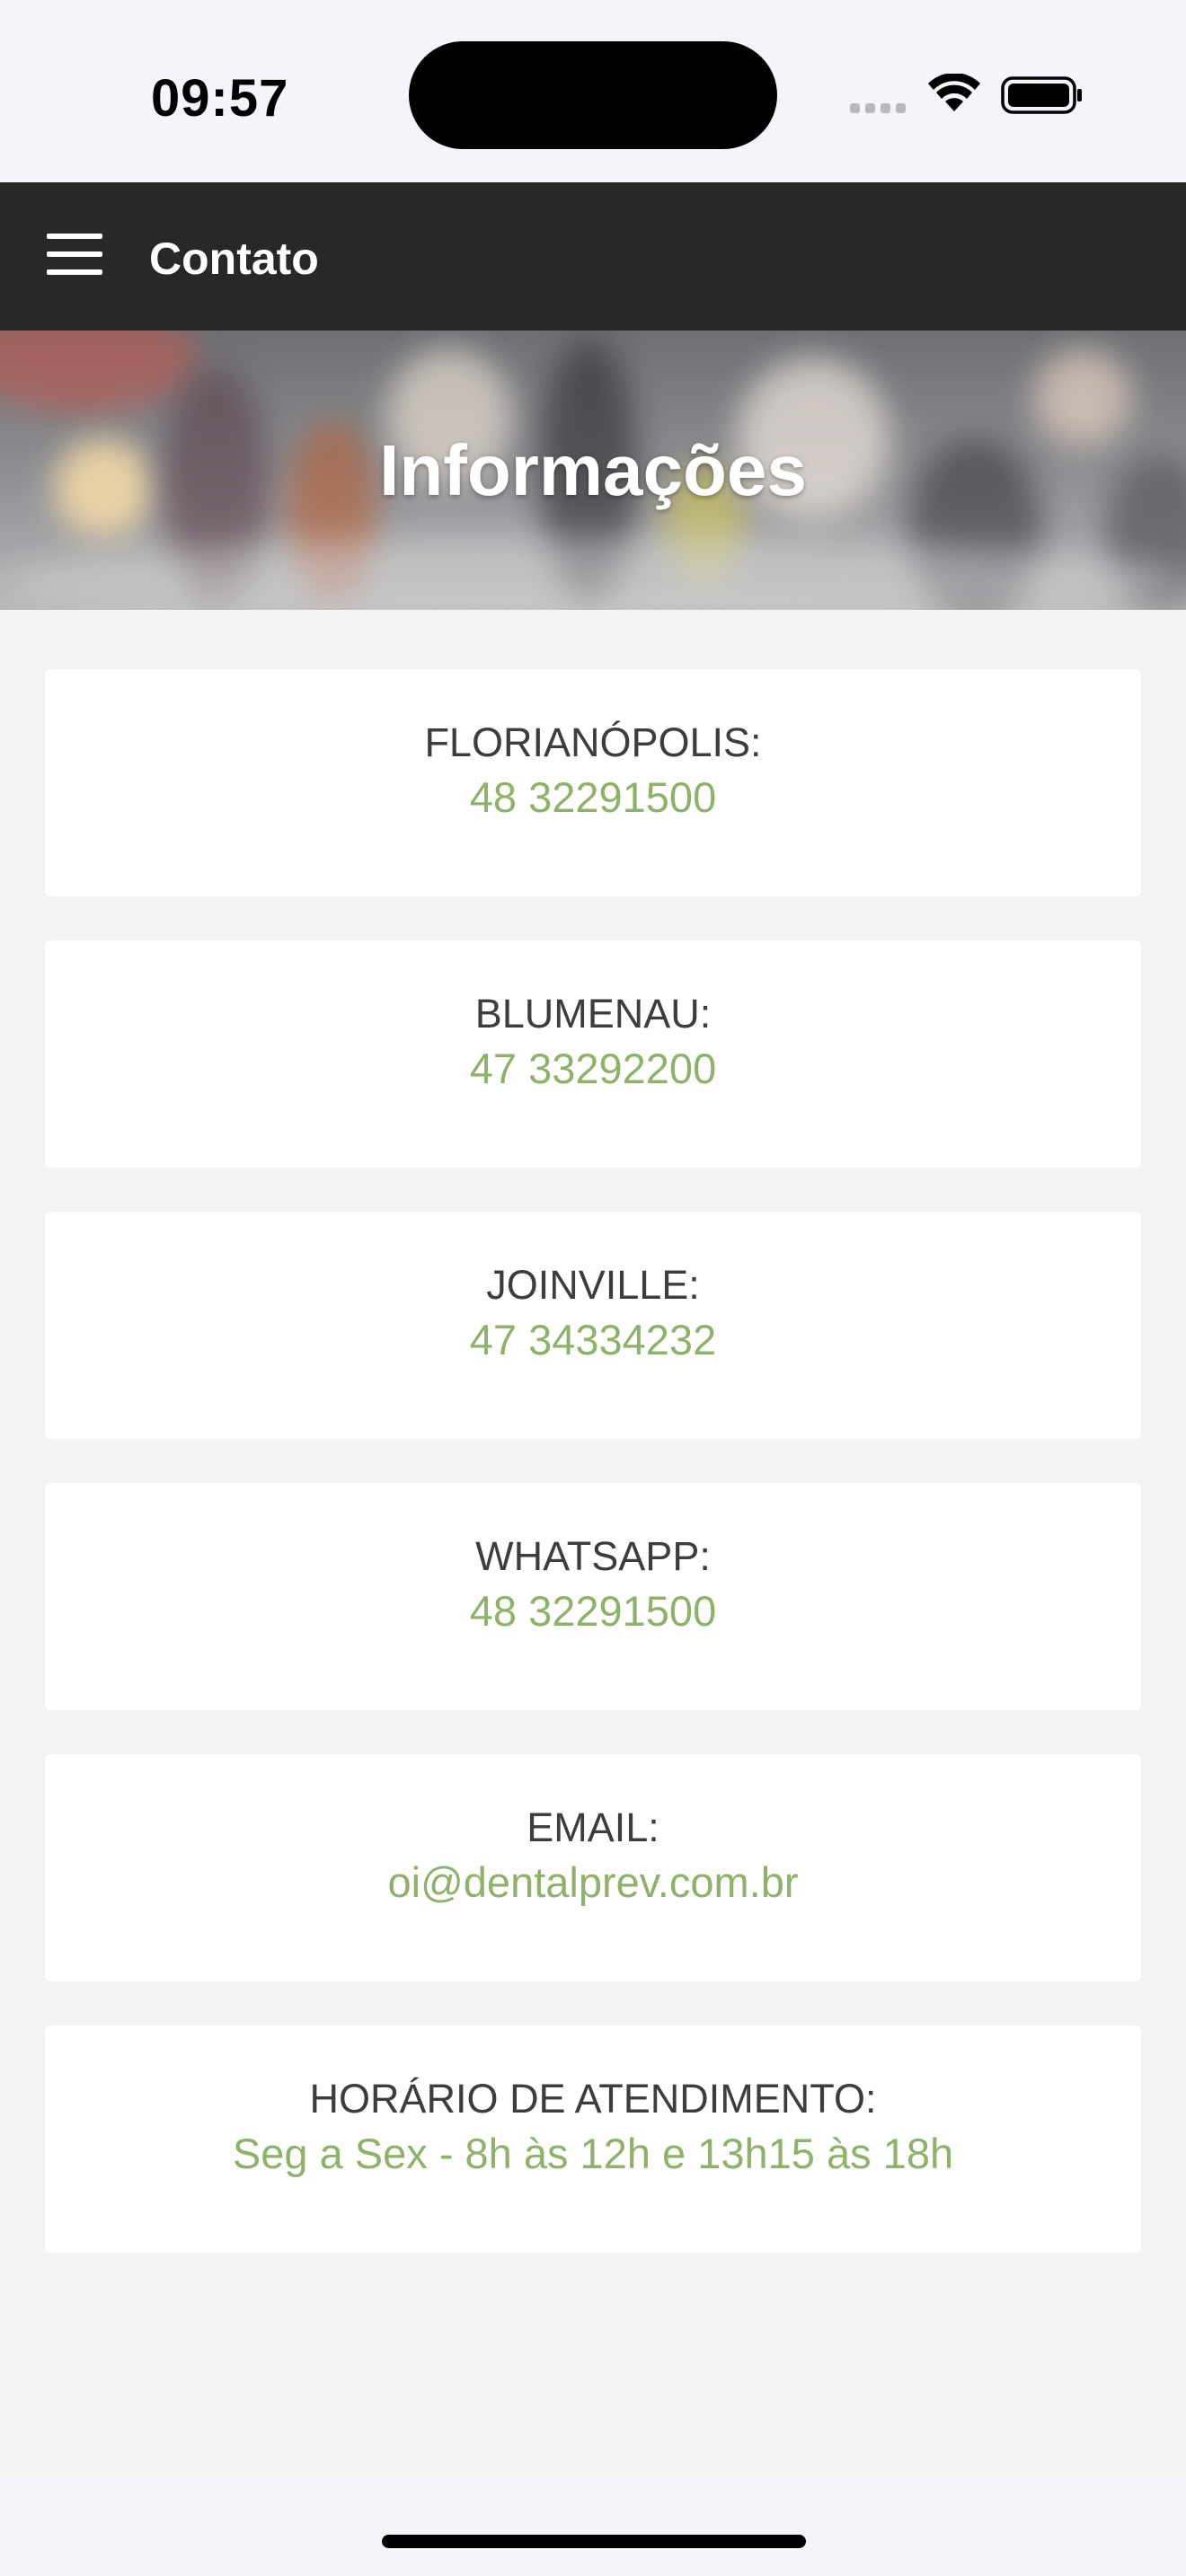 The image size is (1186, 2576). What do you see at coordinates (593, 2099) in the screenshot?
I see `contact-label: HORÁRIO DE ATENDIMENTO:` at bounding box center [593, 2099].